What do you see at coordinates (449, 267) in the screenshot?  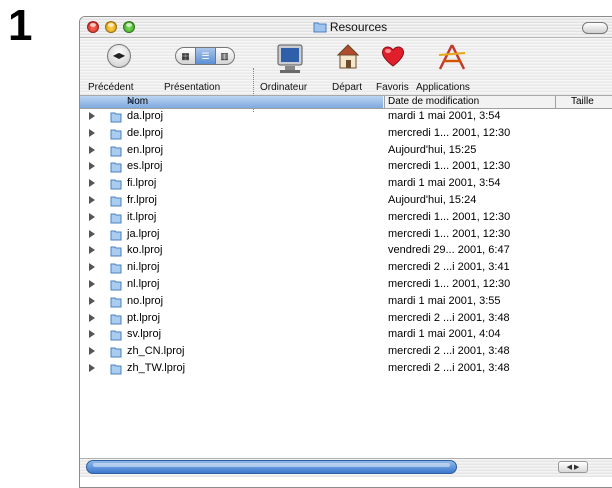 I see `file-date: mercredi 2 ...i 2001, 3:41` at bounding box center [449, 267].